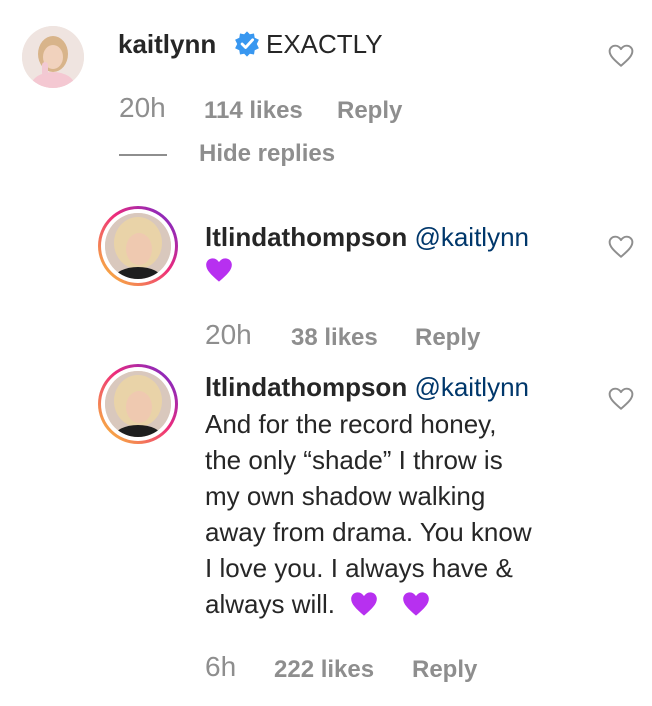 The height and width of the screenshot is (706, 652). Describe the element at coordinates (167, 44) in the screenshot. I see `comment-username: kaitlynn` at that location.